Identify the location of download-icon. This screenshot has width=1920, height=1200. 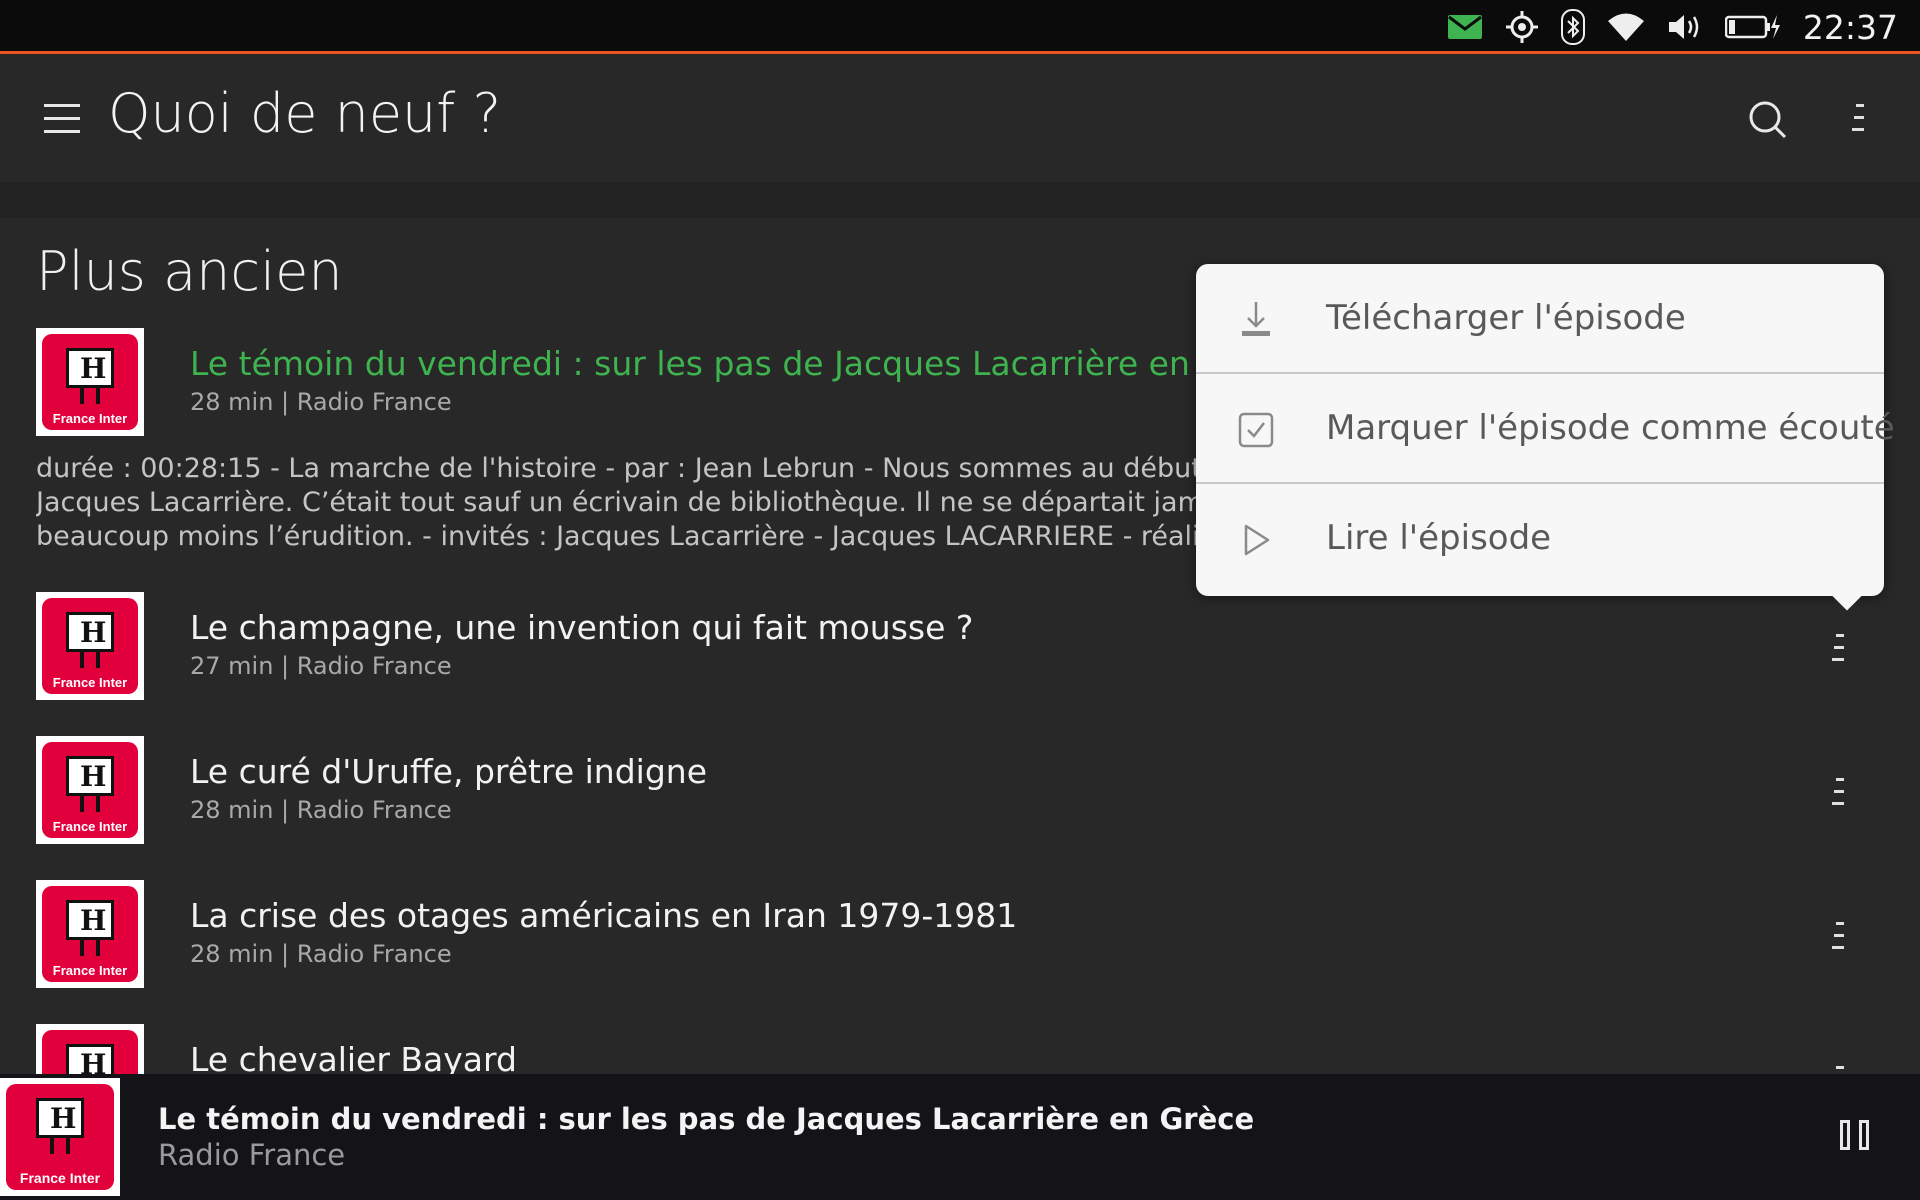
(1256, 320).